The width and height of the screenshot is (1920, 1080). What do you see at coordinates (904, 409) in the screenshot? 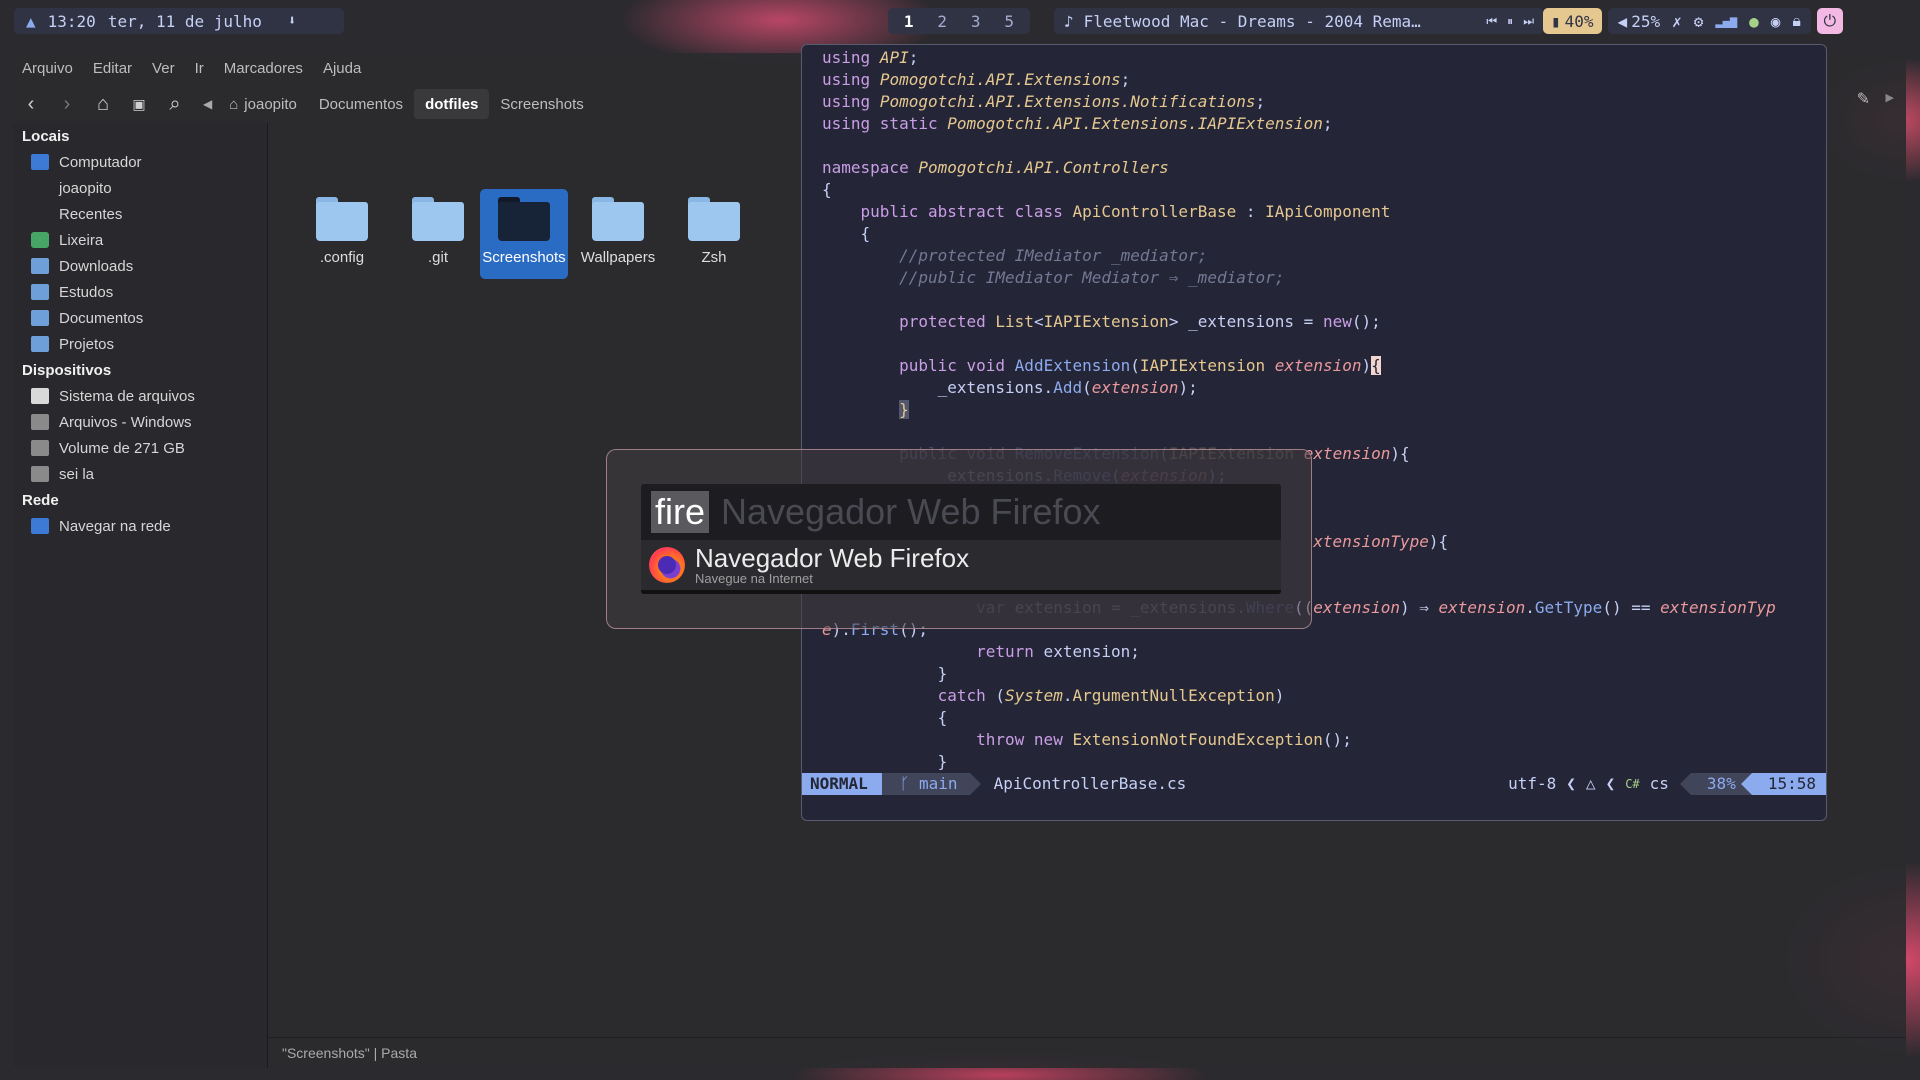
I see `code-line: }` at bounding box center [904, 409].